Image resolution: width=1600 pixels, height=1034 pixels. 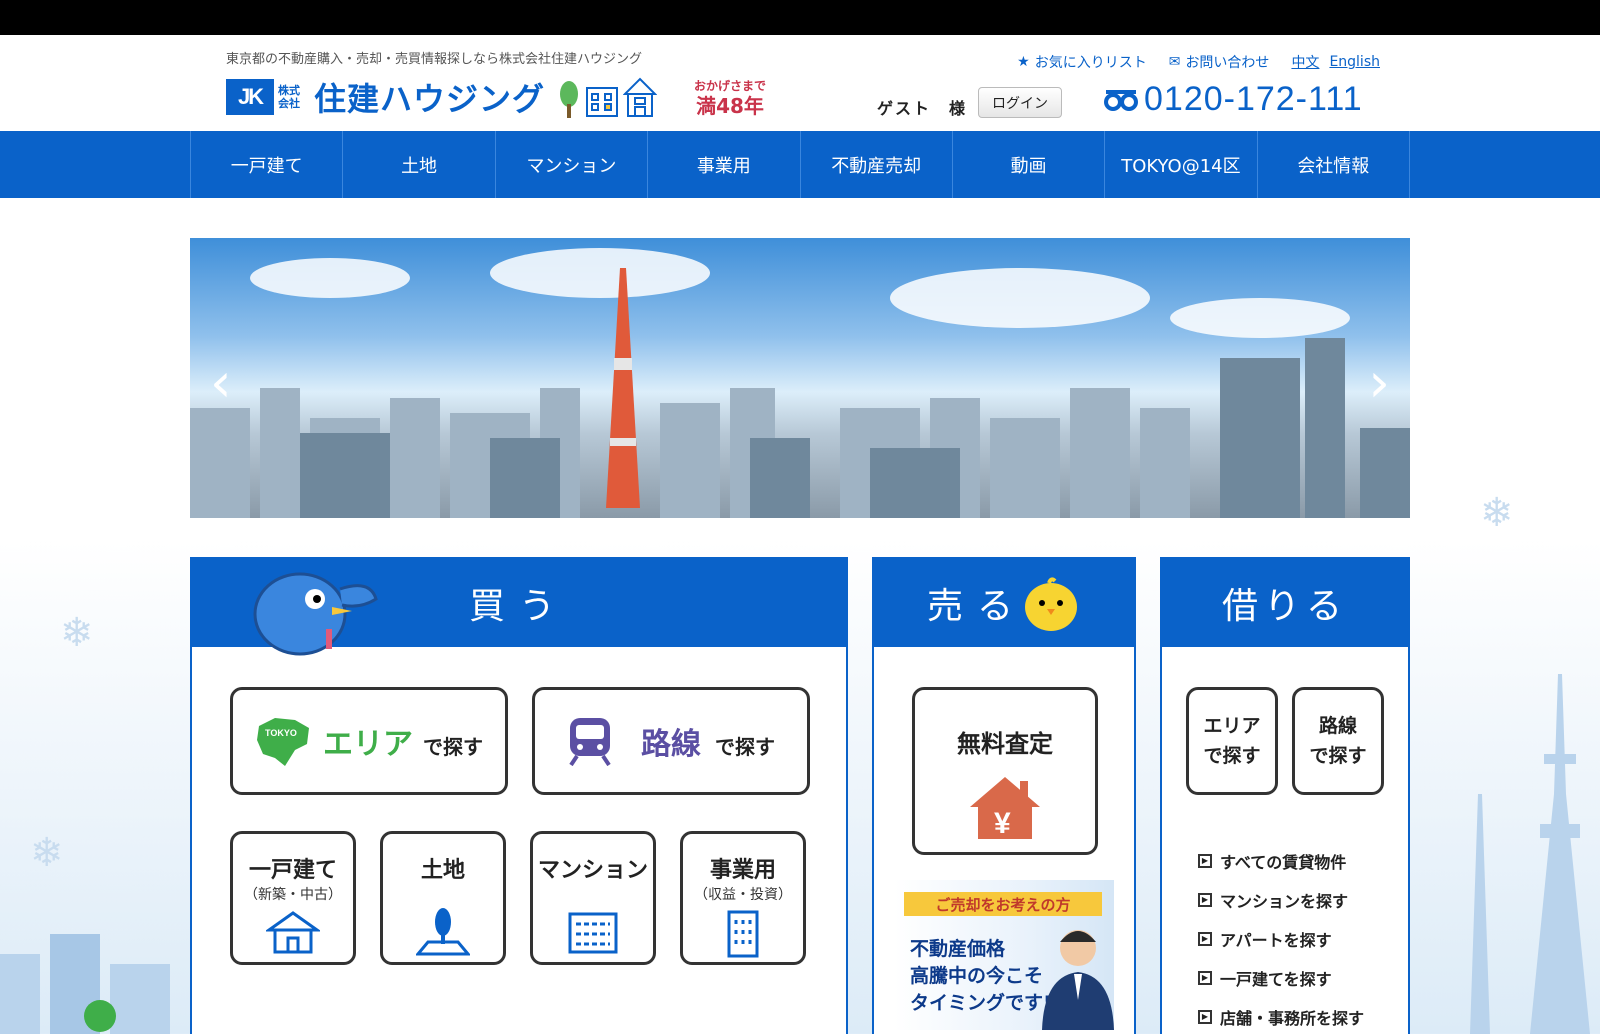 I want to click on rent-link-mansion: ▶ マンションを探す, so click(x=1281, y=899).